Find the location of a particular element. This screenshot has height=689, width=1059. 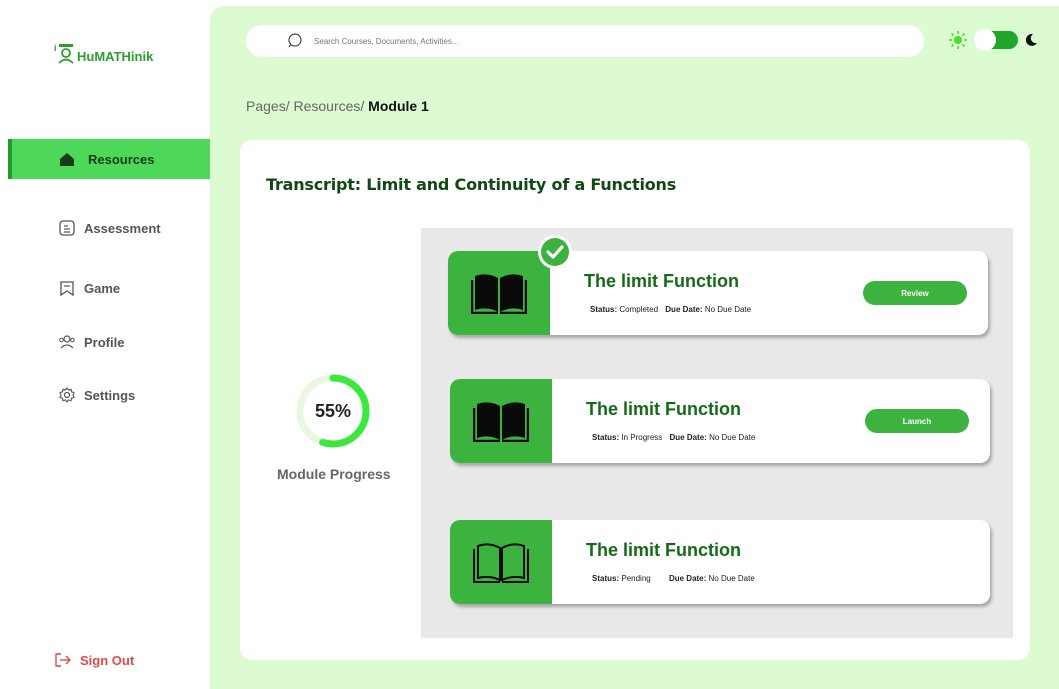

sidebar-item-profile: Profile is located at coordinates (115, 342).